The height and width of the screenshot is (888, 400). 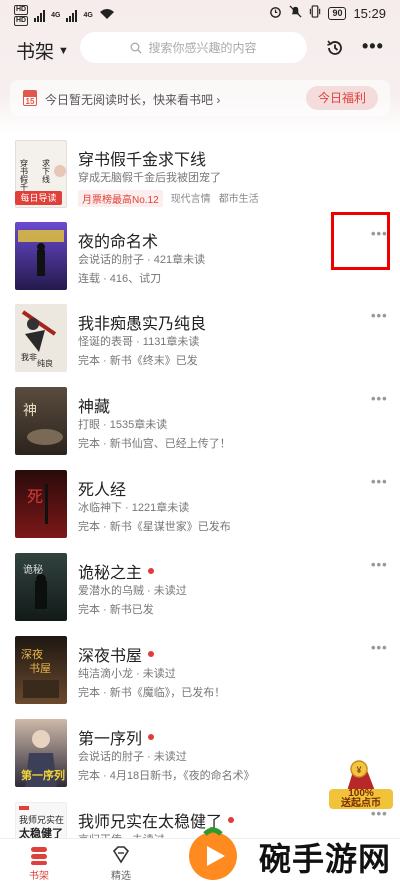 What do you see at coordinates (110, 656) in the screenshot?
I see `book-title: 深夜书屋` at bounding box center [110, 656].